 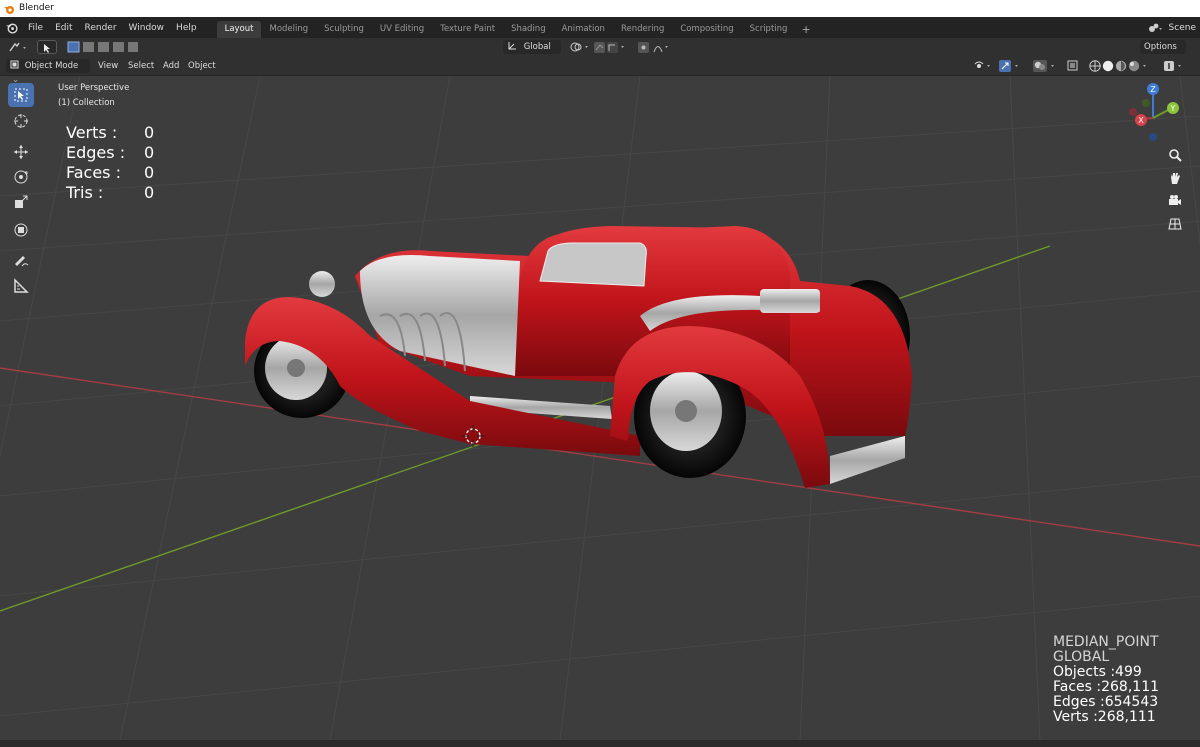 I want to click on scene-selector: Scene, so click(x=1171, y=27).